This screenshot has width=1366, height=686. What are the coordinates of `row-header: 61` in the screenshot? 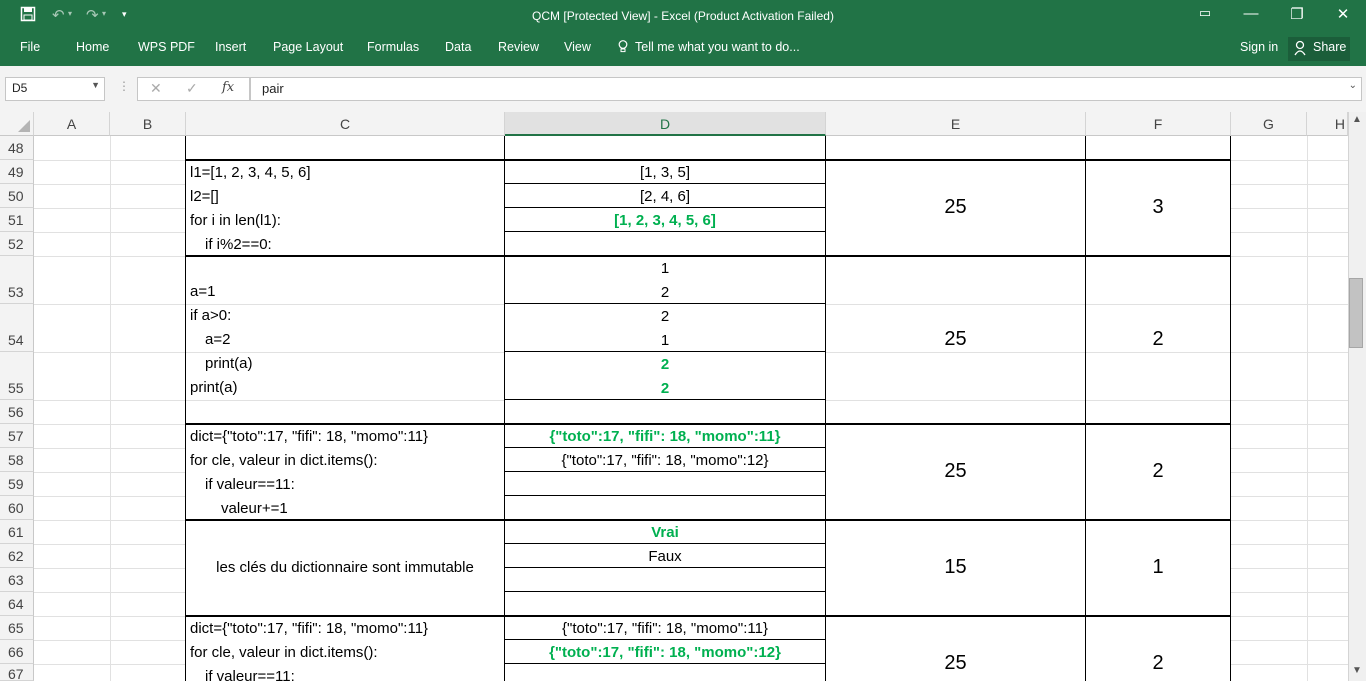 It's located at (17, 532).